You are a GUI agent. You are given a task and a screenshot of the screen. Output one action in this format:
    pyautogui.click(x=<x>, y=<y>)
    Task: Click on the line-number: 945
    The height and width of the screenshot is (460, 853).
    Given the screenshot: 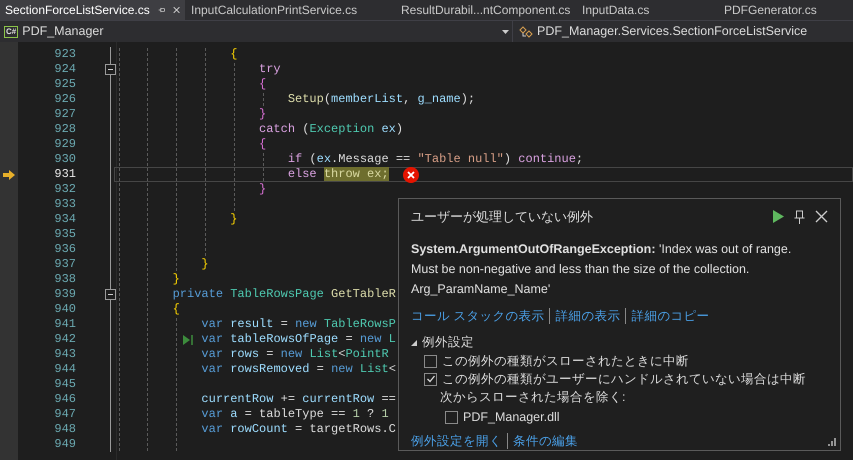 What is the action you would take?
    pyautogui.click(x=65, y=384)
    